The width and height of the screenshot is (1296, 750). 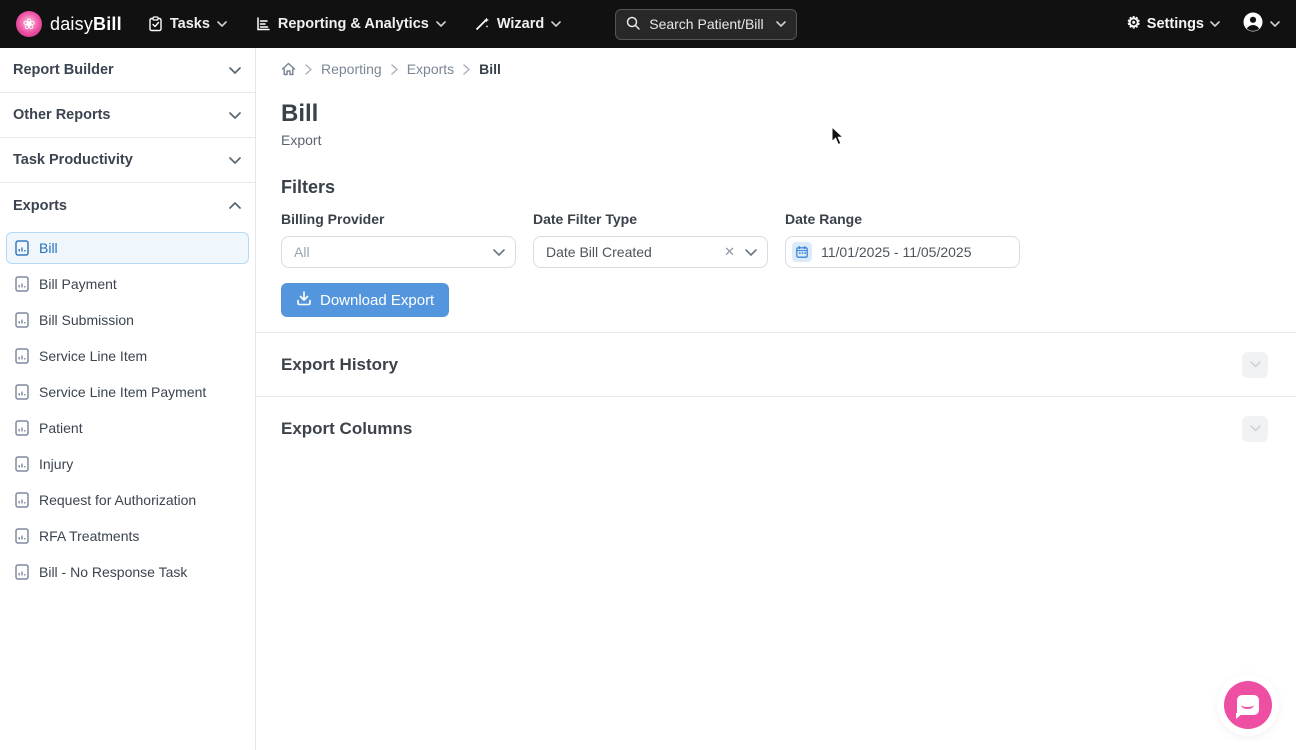 What do you see at coordinates (29, 24) in the screenshot?
I see `daisy-flower-icon: ❀` at bounding box center [29, 24].